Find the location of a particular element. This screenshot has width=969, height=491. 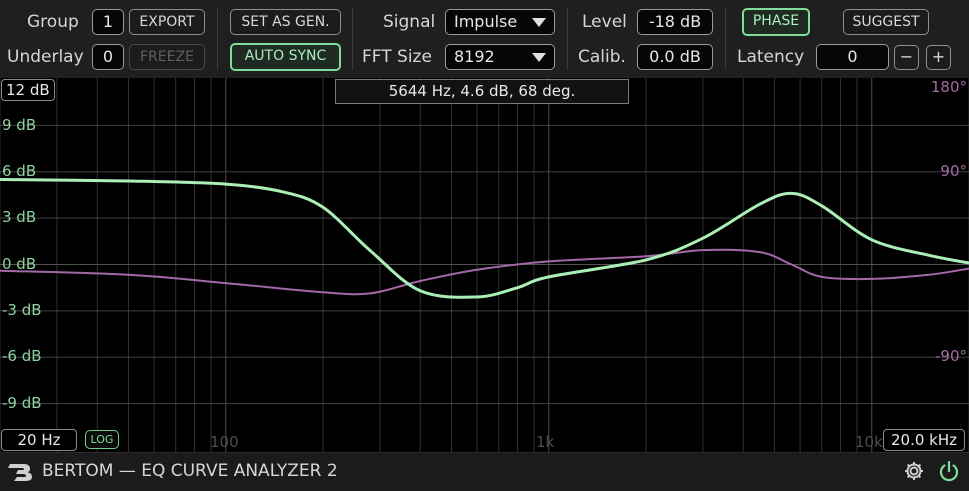

freeze-button: FREEZE is located at coordinates (167, 57).